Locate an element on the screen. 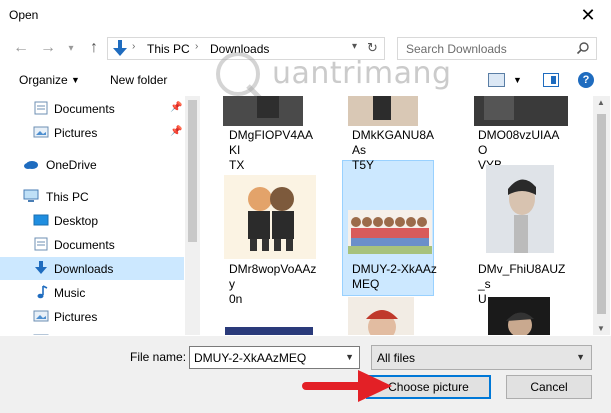 This screenshot has height=413, width=611. up-button: ↑ is located at coordinates (94, 48).